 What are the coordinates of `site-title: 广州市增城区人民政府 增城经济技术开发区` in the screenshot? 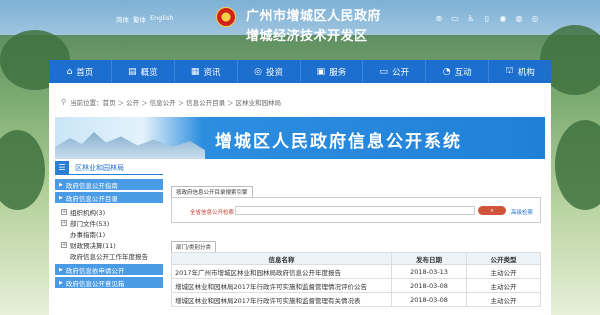 It's located at (313, 24).